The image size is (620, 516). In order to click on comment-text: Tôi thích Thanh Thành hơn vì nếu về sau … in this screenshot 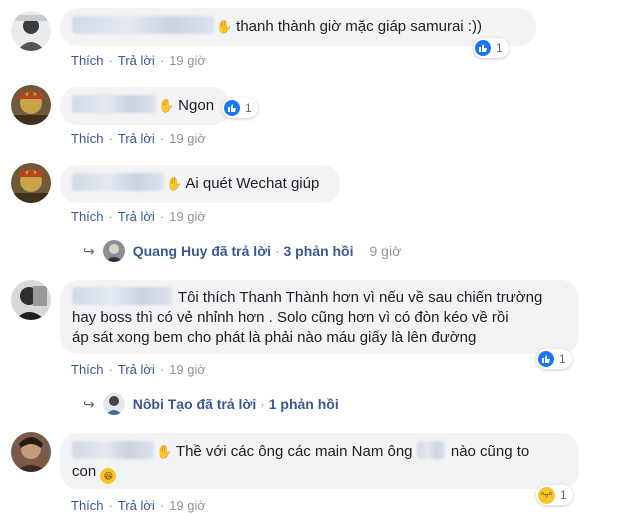, I will do `click(360, 297)`.